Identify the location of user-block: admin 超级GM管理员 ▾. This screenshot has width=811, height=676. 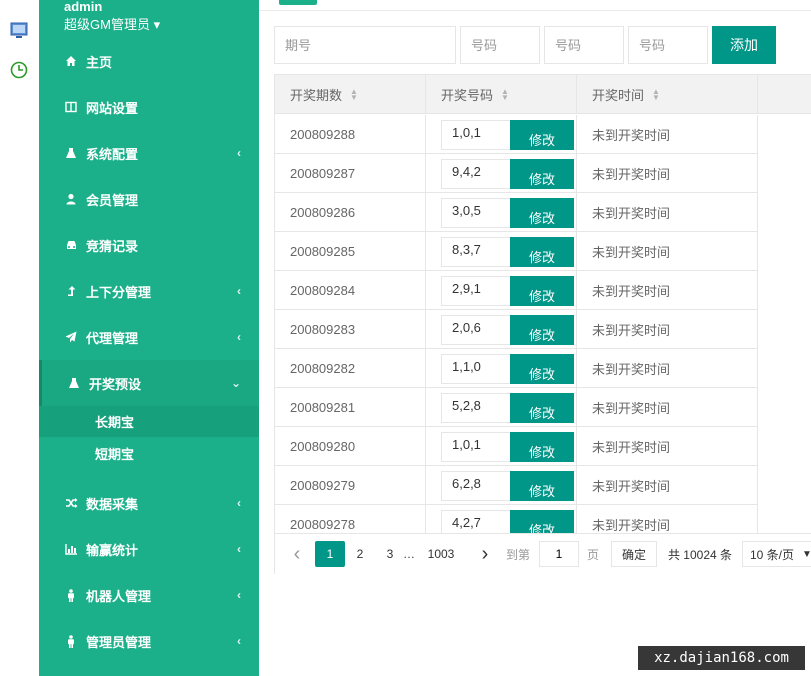
(112, 17).